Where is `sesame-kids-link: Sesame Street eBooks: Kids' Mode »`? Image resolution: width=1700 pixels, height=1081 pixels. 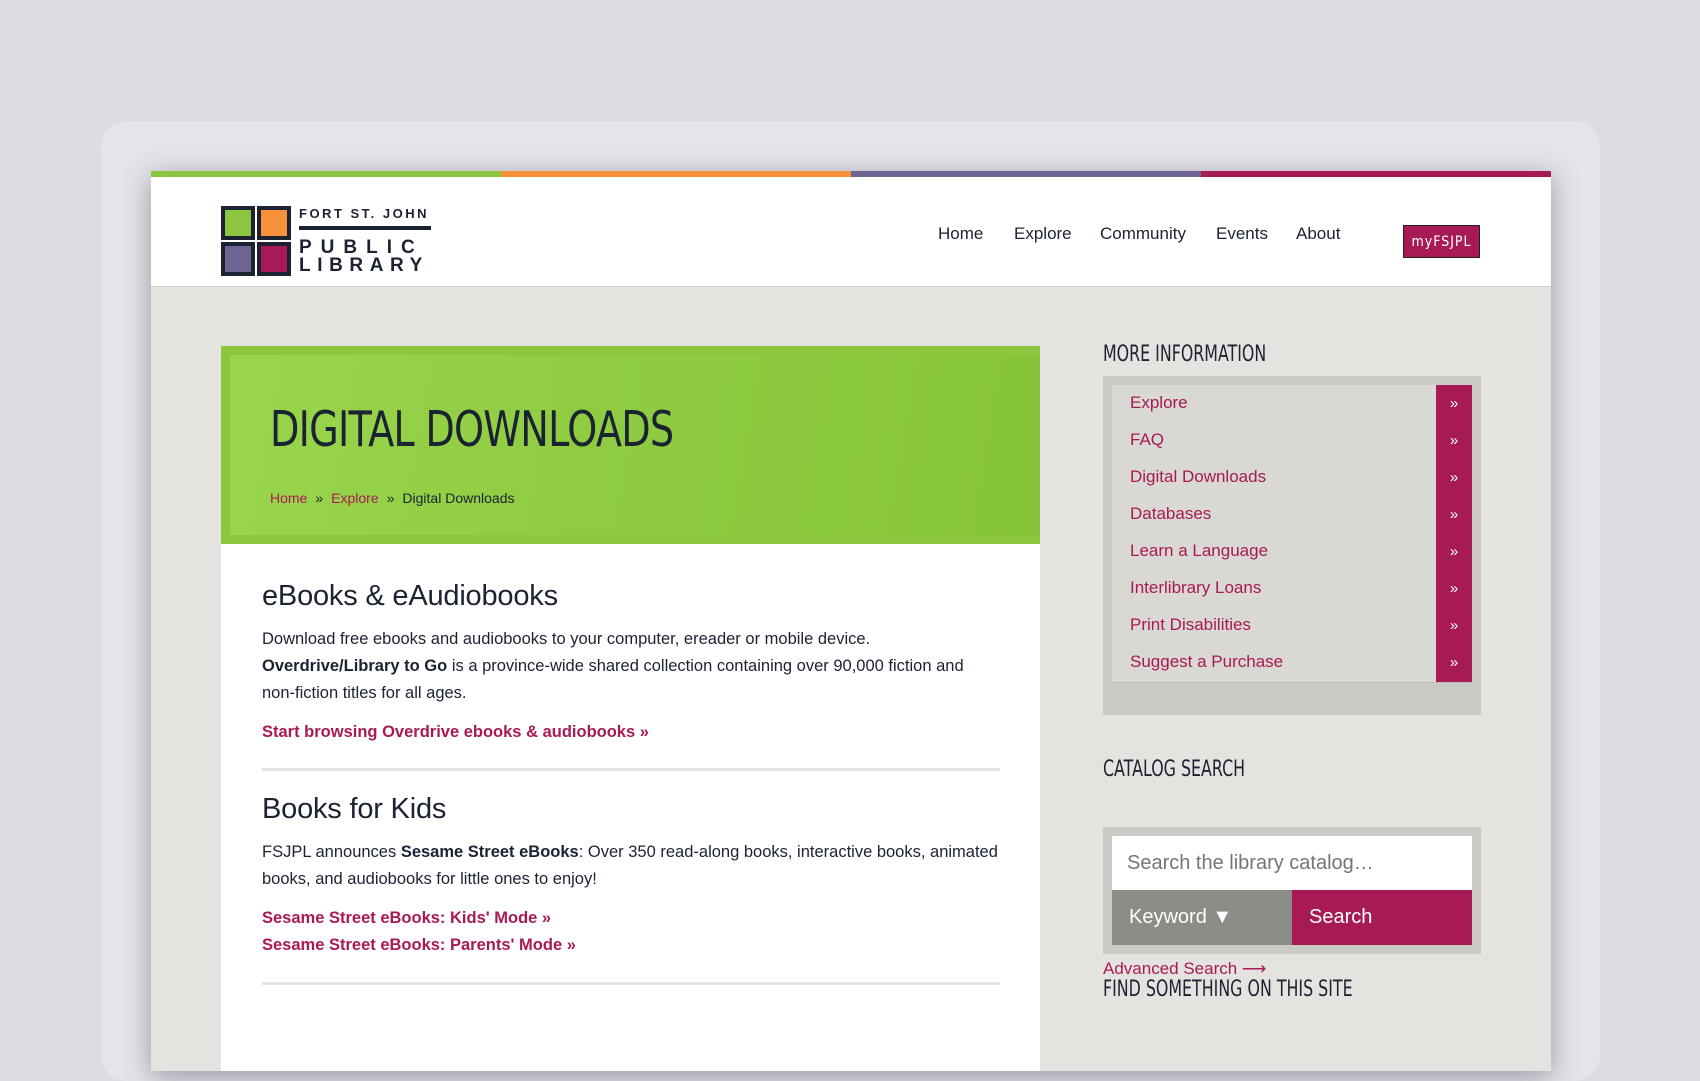 sesame-kids-link: Sesame Street eBooks: Kids' Mode » is located at coordinates (631, 918).